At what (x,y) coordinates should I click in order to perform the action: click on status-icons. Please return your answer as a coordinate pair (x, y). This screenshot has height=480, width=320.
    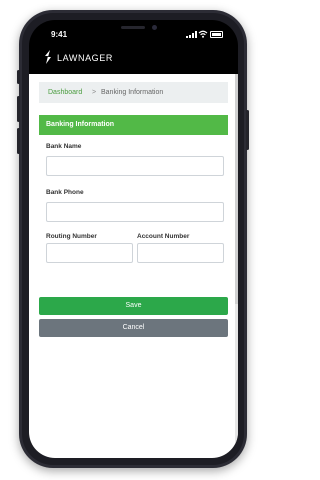
    Looking at the image, I should click on (206, 34).